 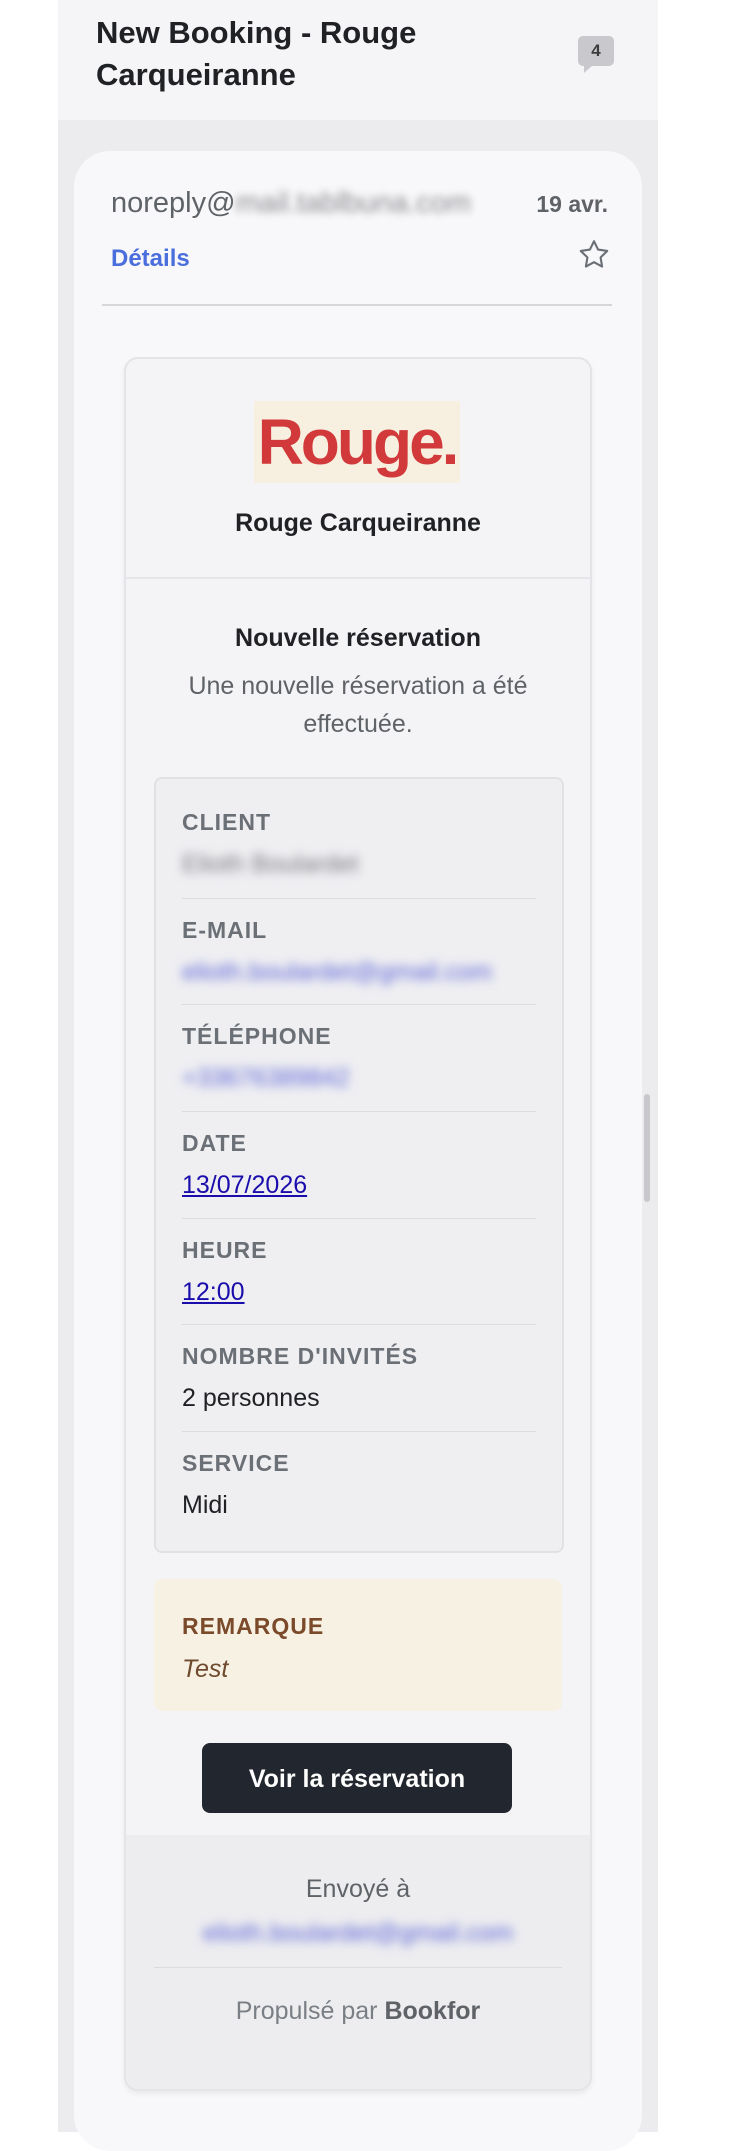 I want to click on view-reservation-button: Voir la réservation, so click(x=357, y=1778).